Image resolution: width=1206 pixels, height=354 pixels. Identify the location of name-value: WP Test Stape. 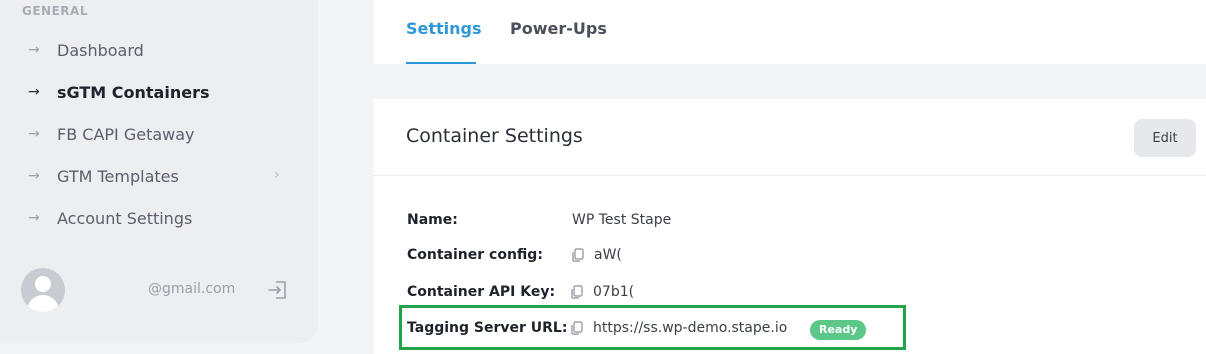
(622, 220).